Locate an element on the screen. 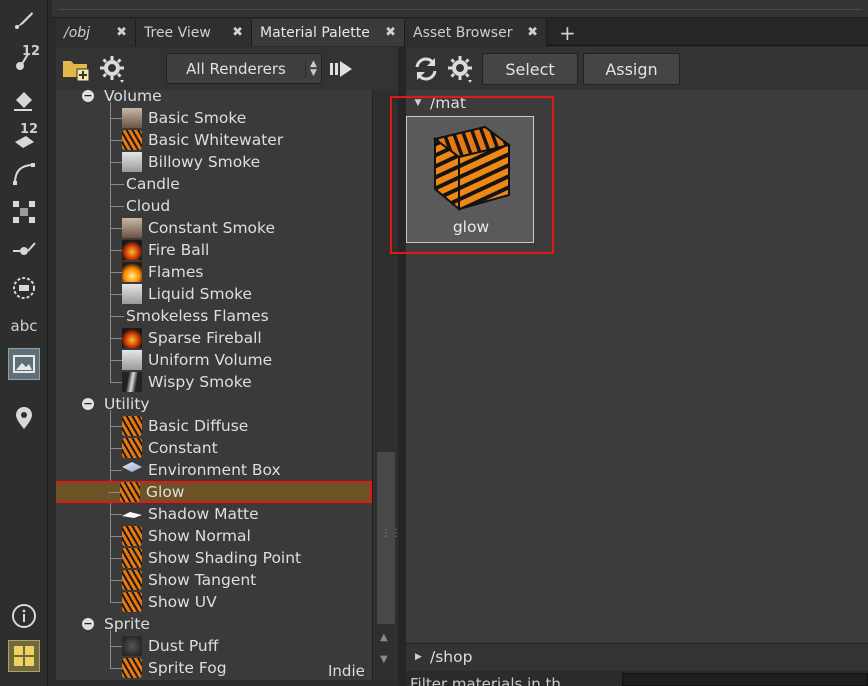 The height and width of the screenshot is (686, 868). pin-tool-icon is located at coordinates (24, 418).